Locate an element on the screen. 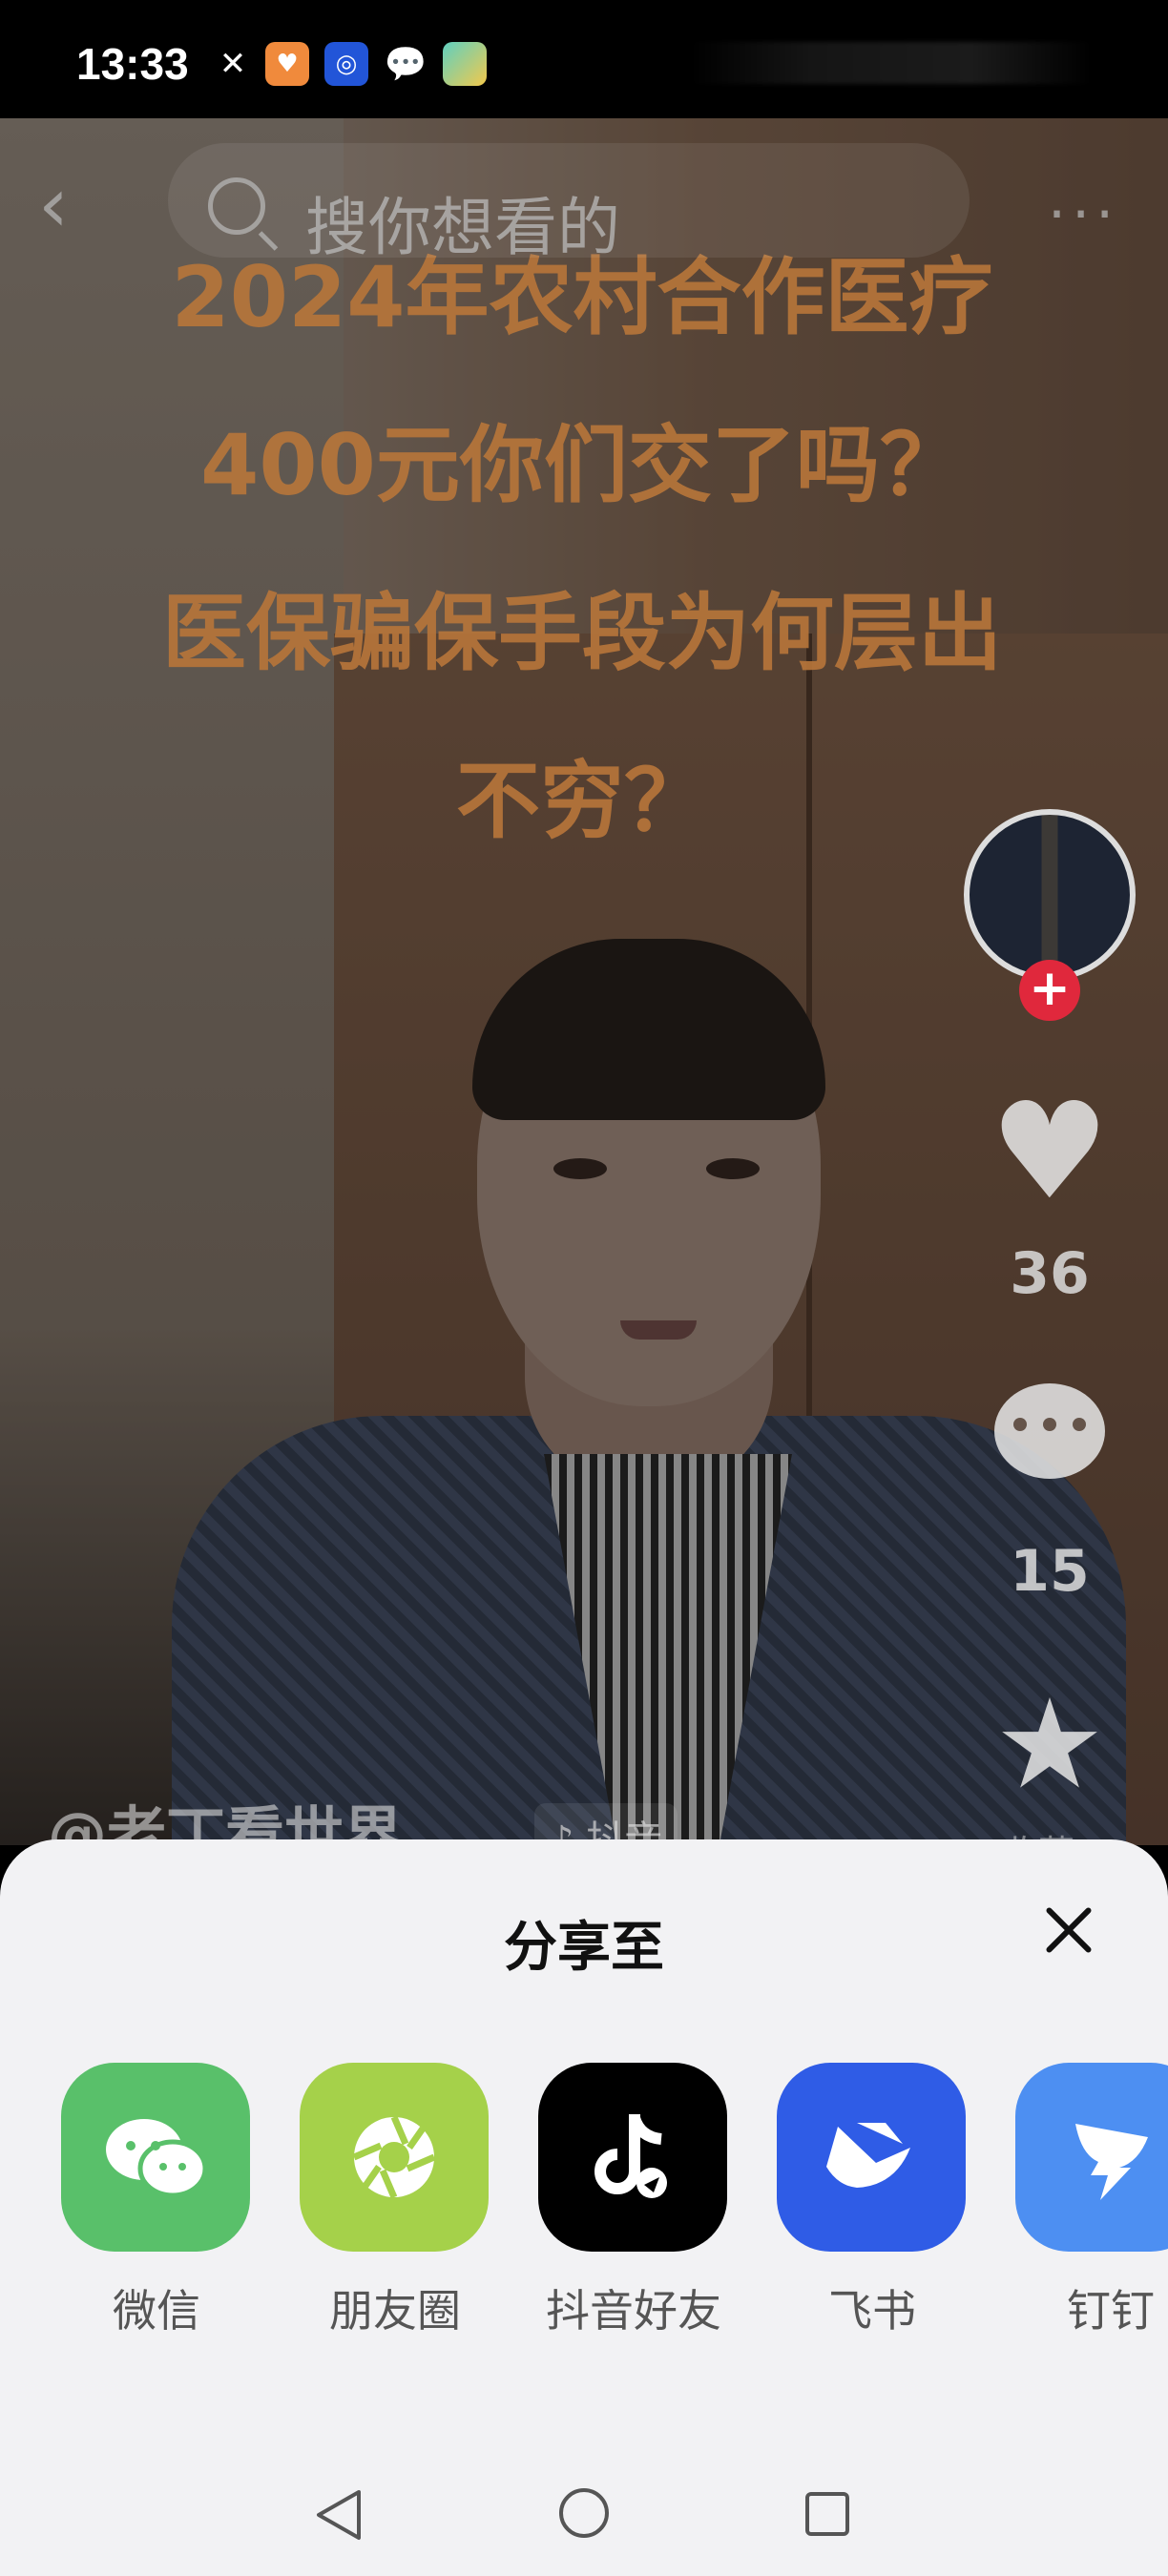 The height and width of the screenshot is (2576, 1168). status-time: 13:33 is located at coordinates (132, 64).